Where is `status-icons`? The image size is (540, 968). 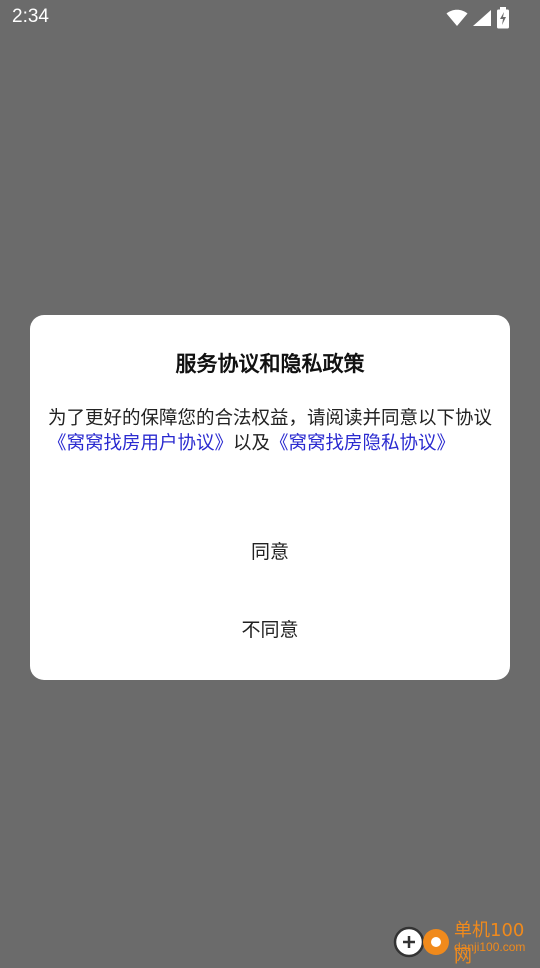 status-icons is located at coordinates (478, 18).